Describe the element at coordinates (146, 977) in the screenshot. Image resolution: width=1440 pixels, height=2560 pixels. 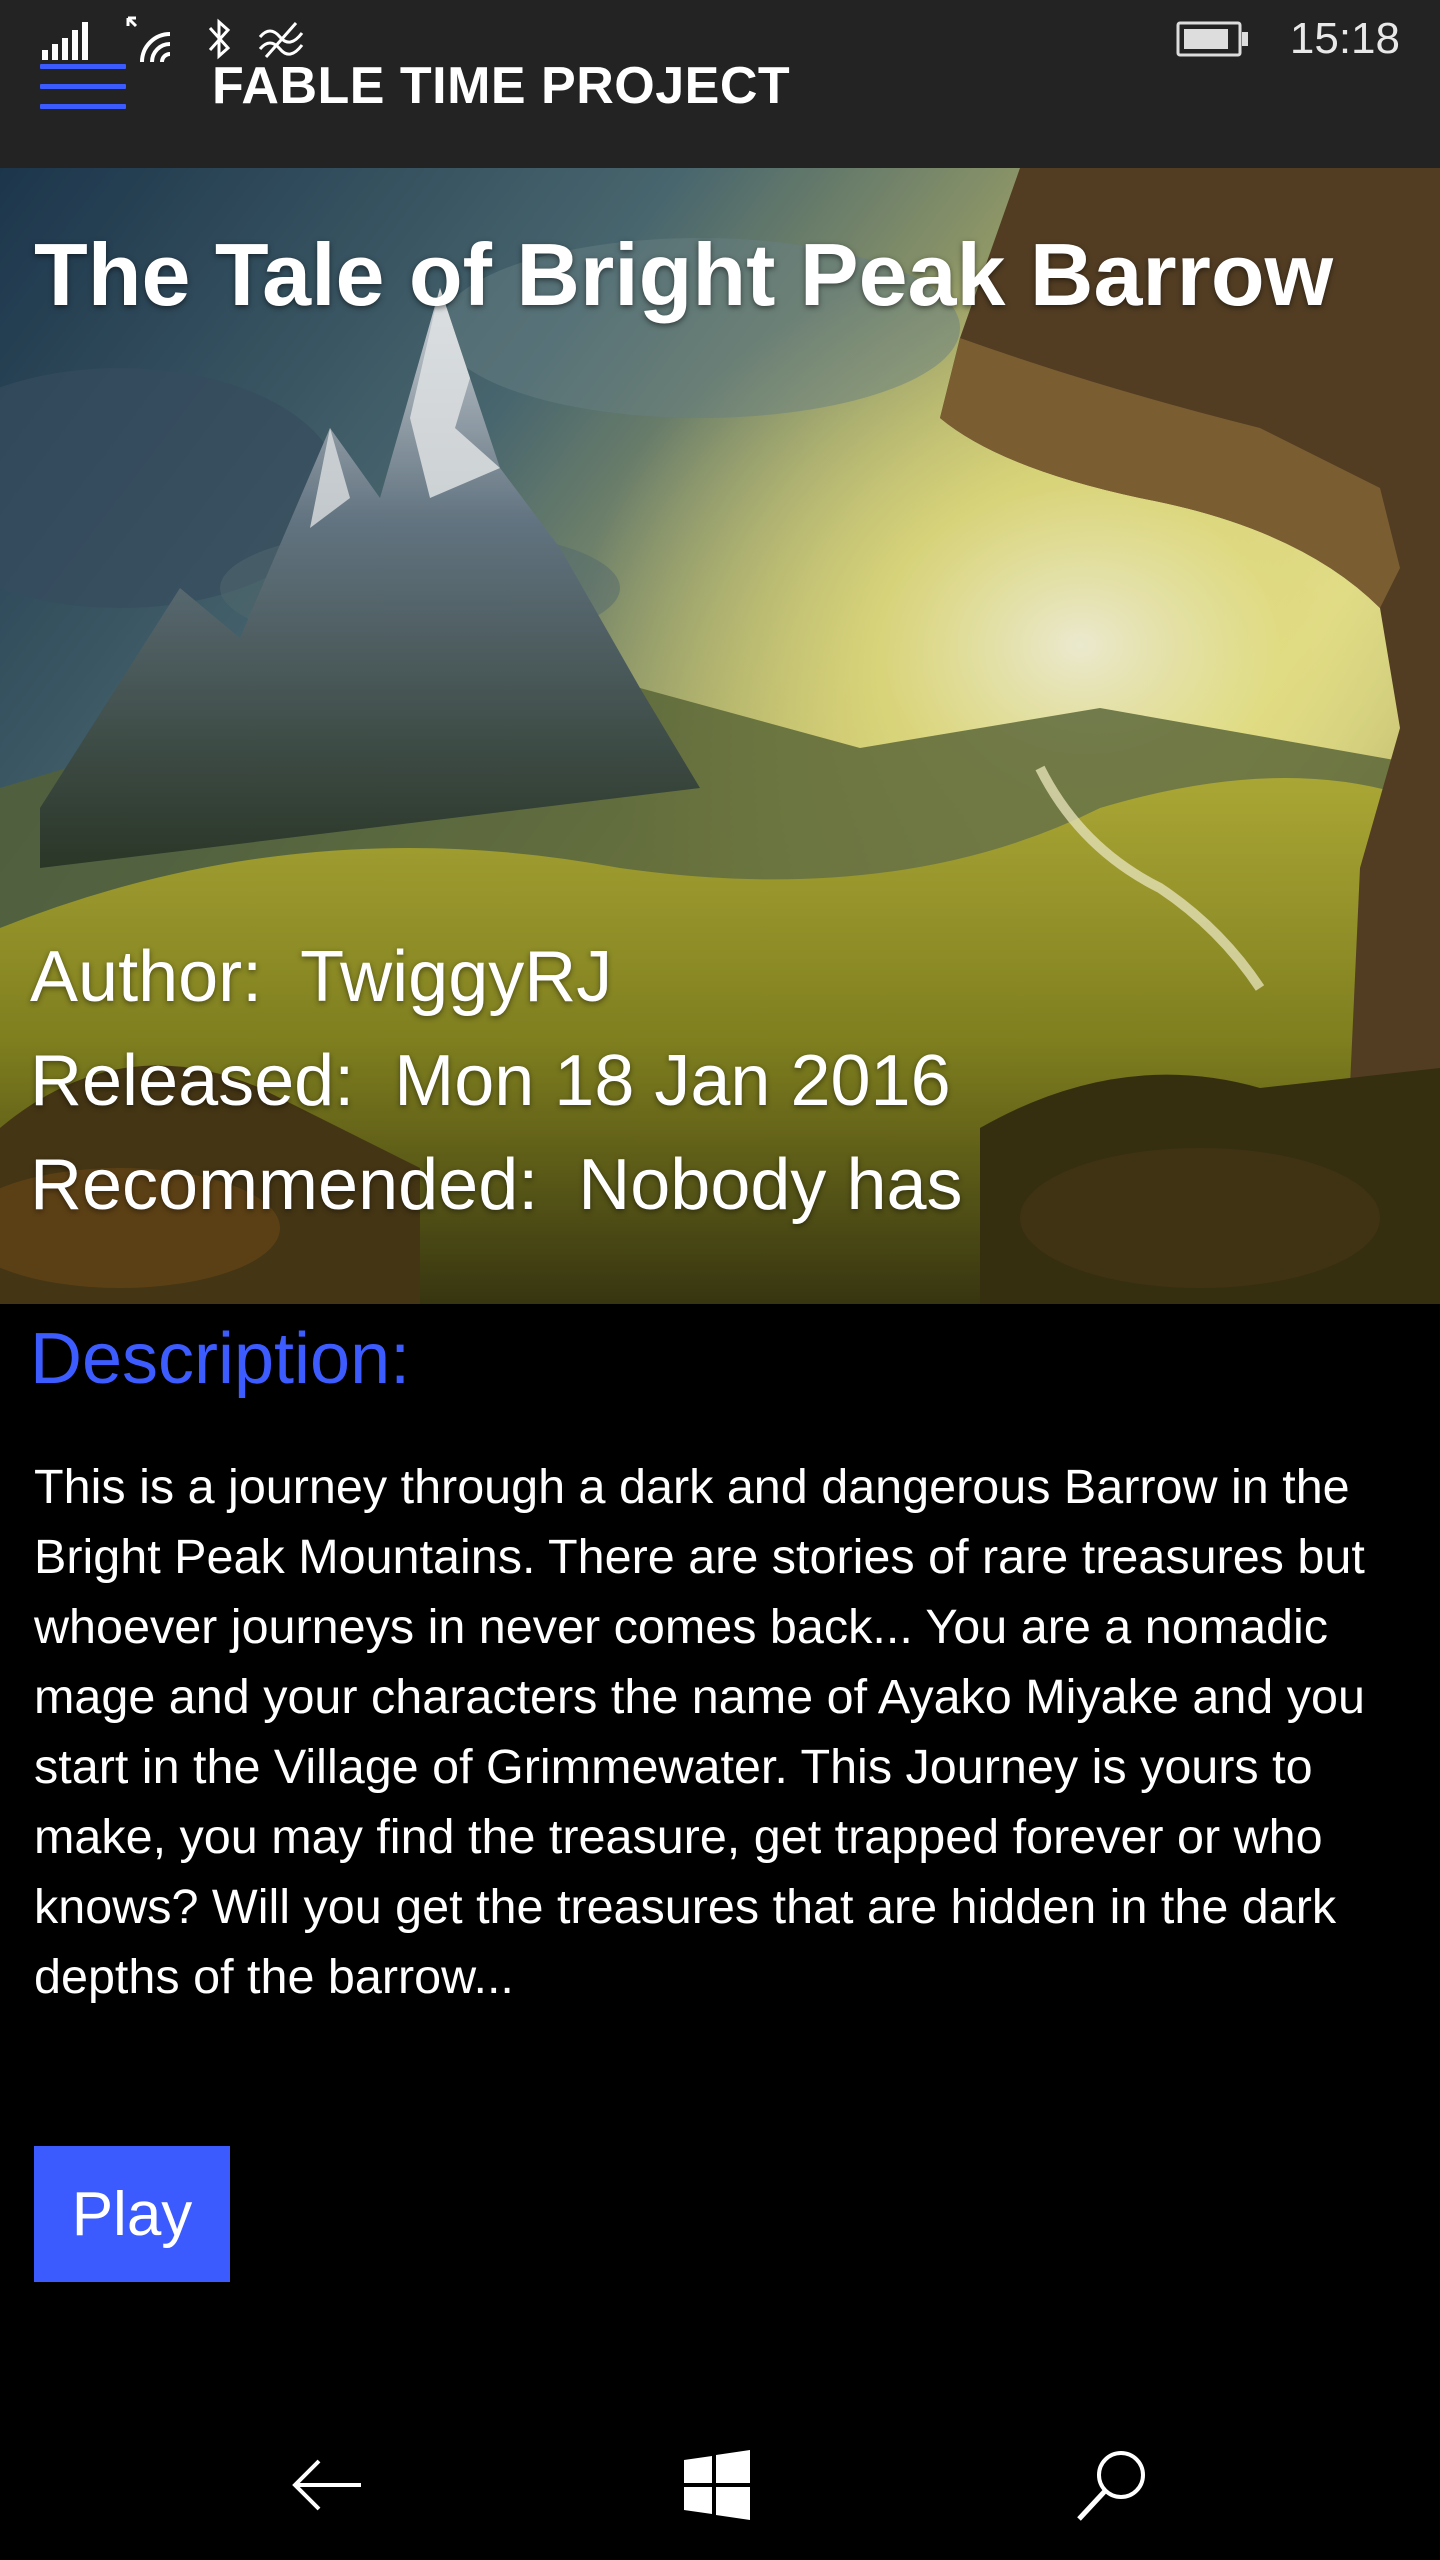
I see `author-label: Author:` at that location.